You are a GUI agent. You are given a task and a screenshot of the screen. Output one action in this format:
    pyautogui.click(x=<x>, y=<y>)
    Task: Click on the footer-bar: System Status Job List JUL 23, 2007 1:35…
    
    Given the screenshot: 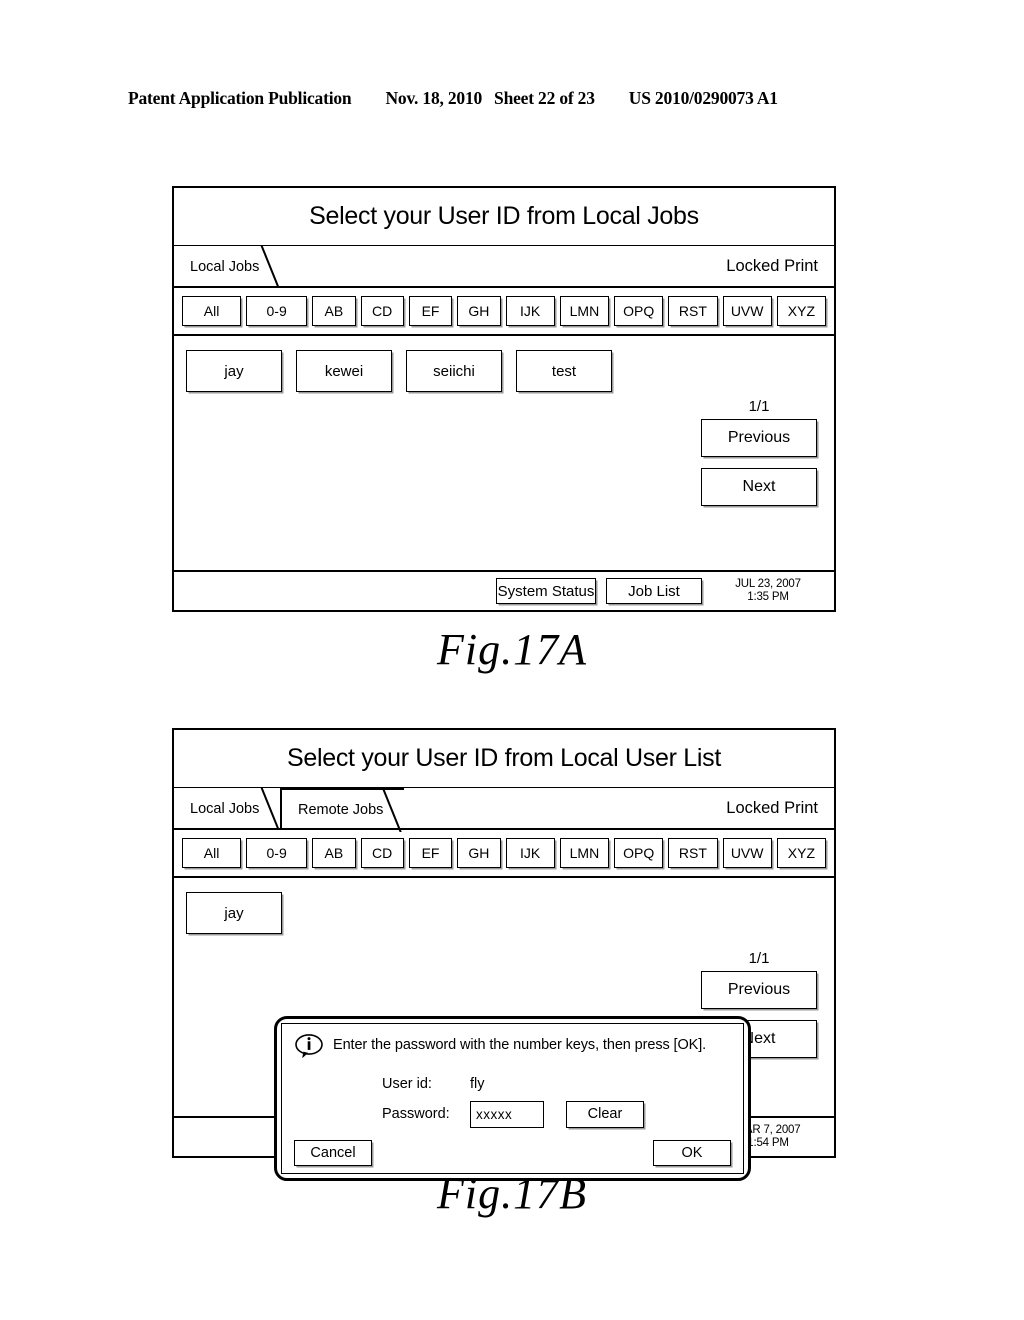 What is the action you would take?
    pyautogui.click(x=504, y=590)
    